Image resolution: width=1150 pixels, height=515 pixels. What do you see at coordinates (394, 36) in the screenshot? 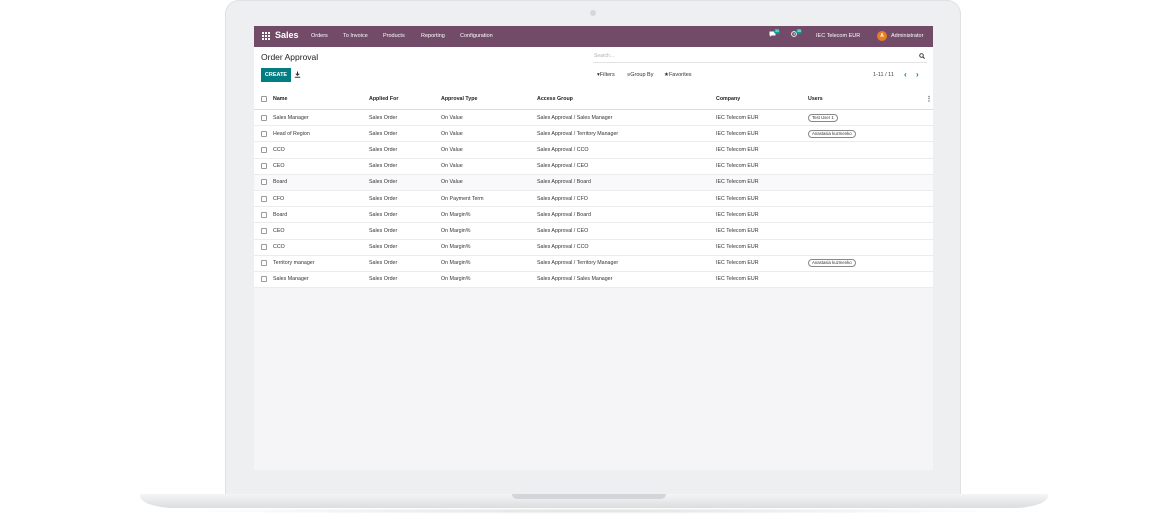
I see `menu-products: Products` at bounding box center [394, 36].